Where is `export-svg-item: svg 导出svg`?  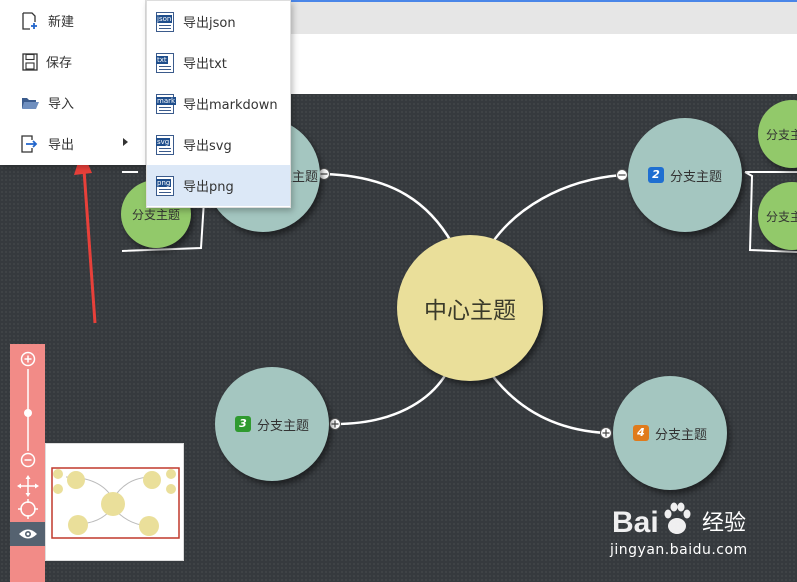
export-svg-item: svg 导出svg is located at coordinates (218, 144).